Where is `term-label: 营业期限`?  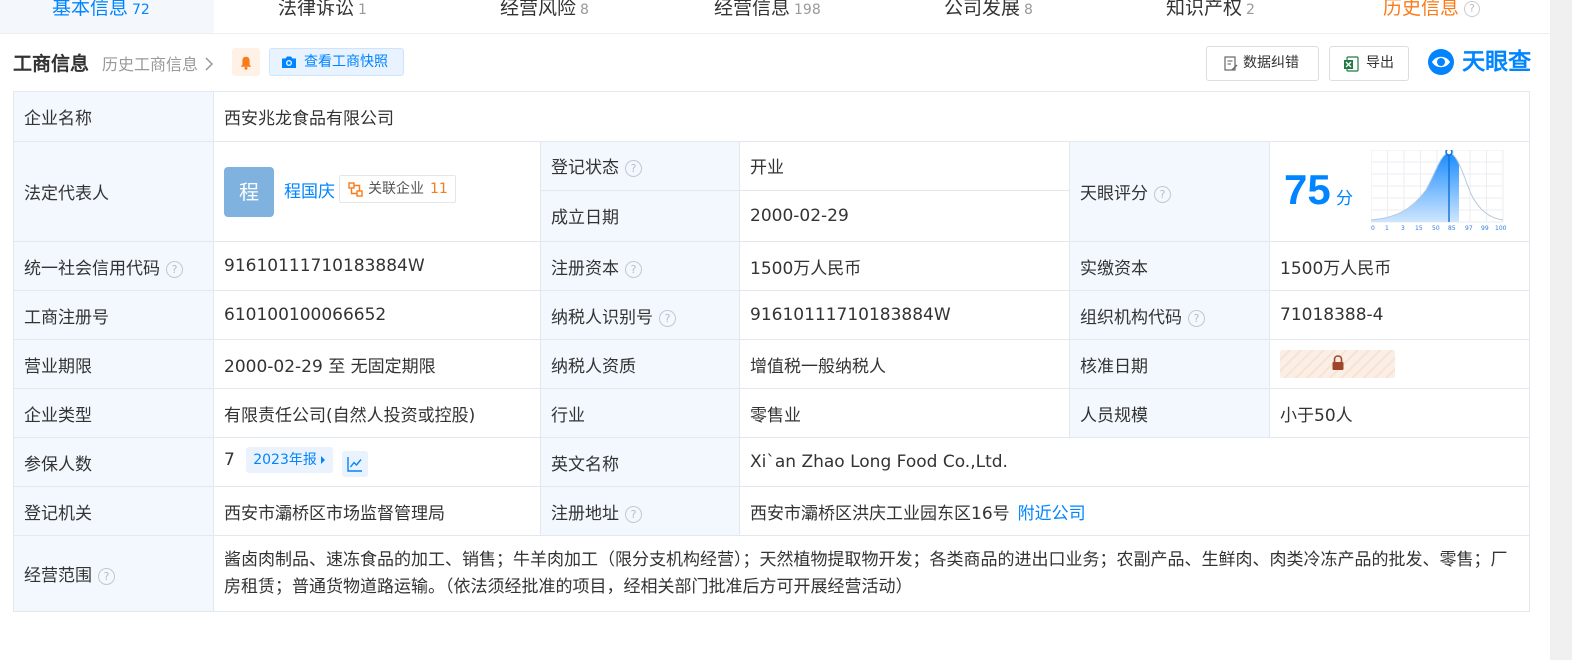 term-label: 营业期限 is located at coordinates (113, 364).